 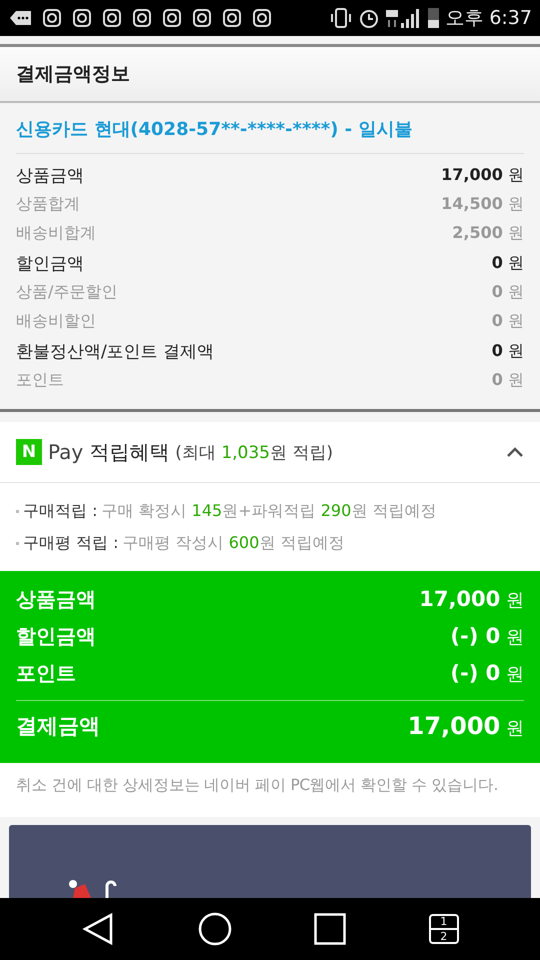 What do you see at coordinates (29, 452) in the screenshot?
I see `logo-badge: N` at bounding box center [29, 452].